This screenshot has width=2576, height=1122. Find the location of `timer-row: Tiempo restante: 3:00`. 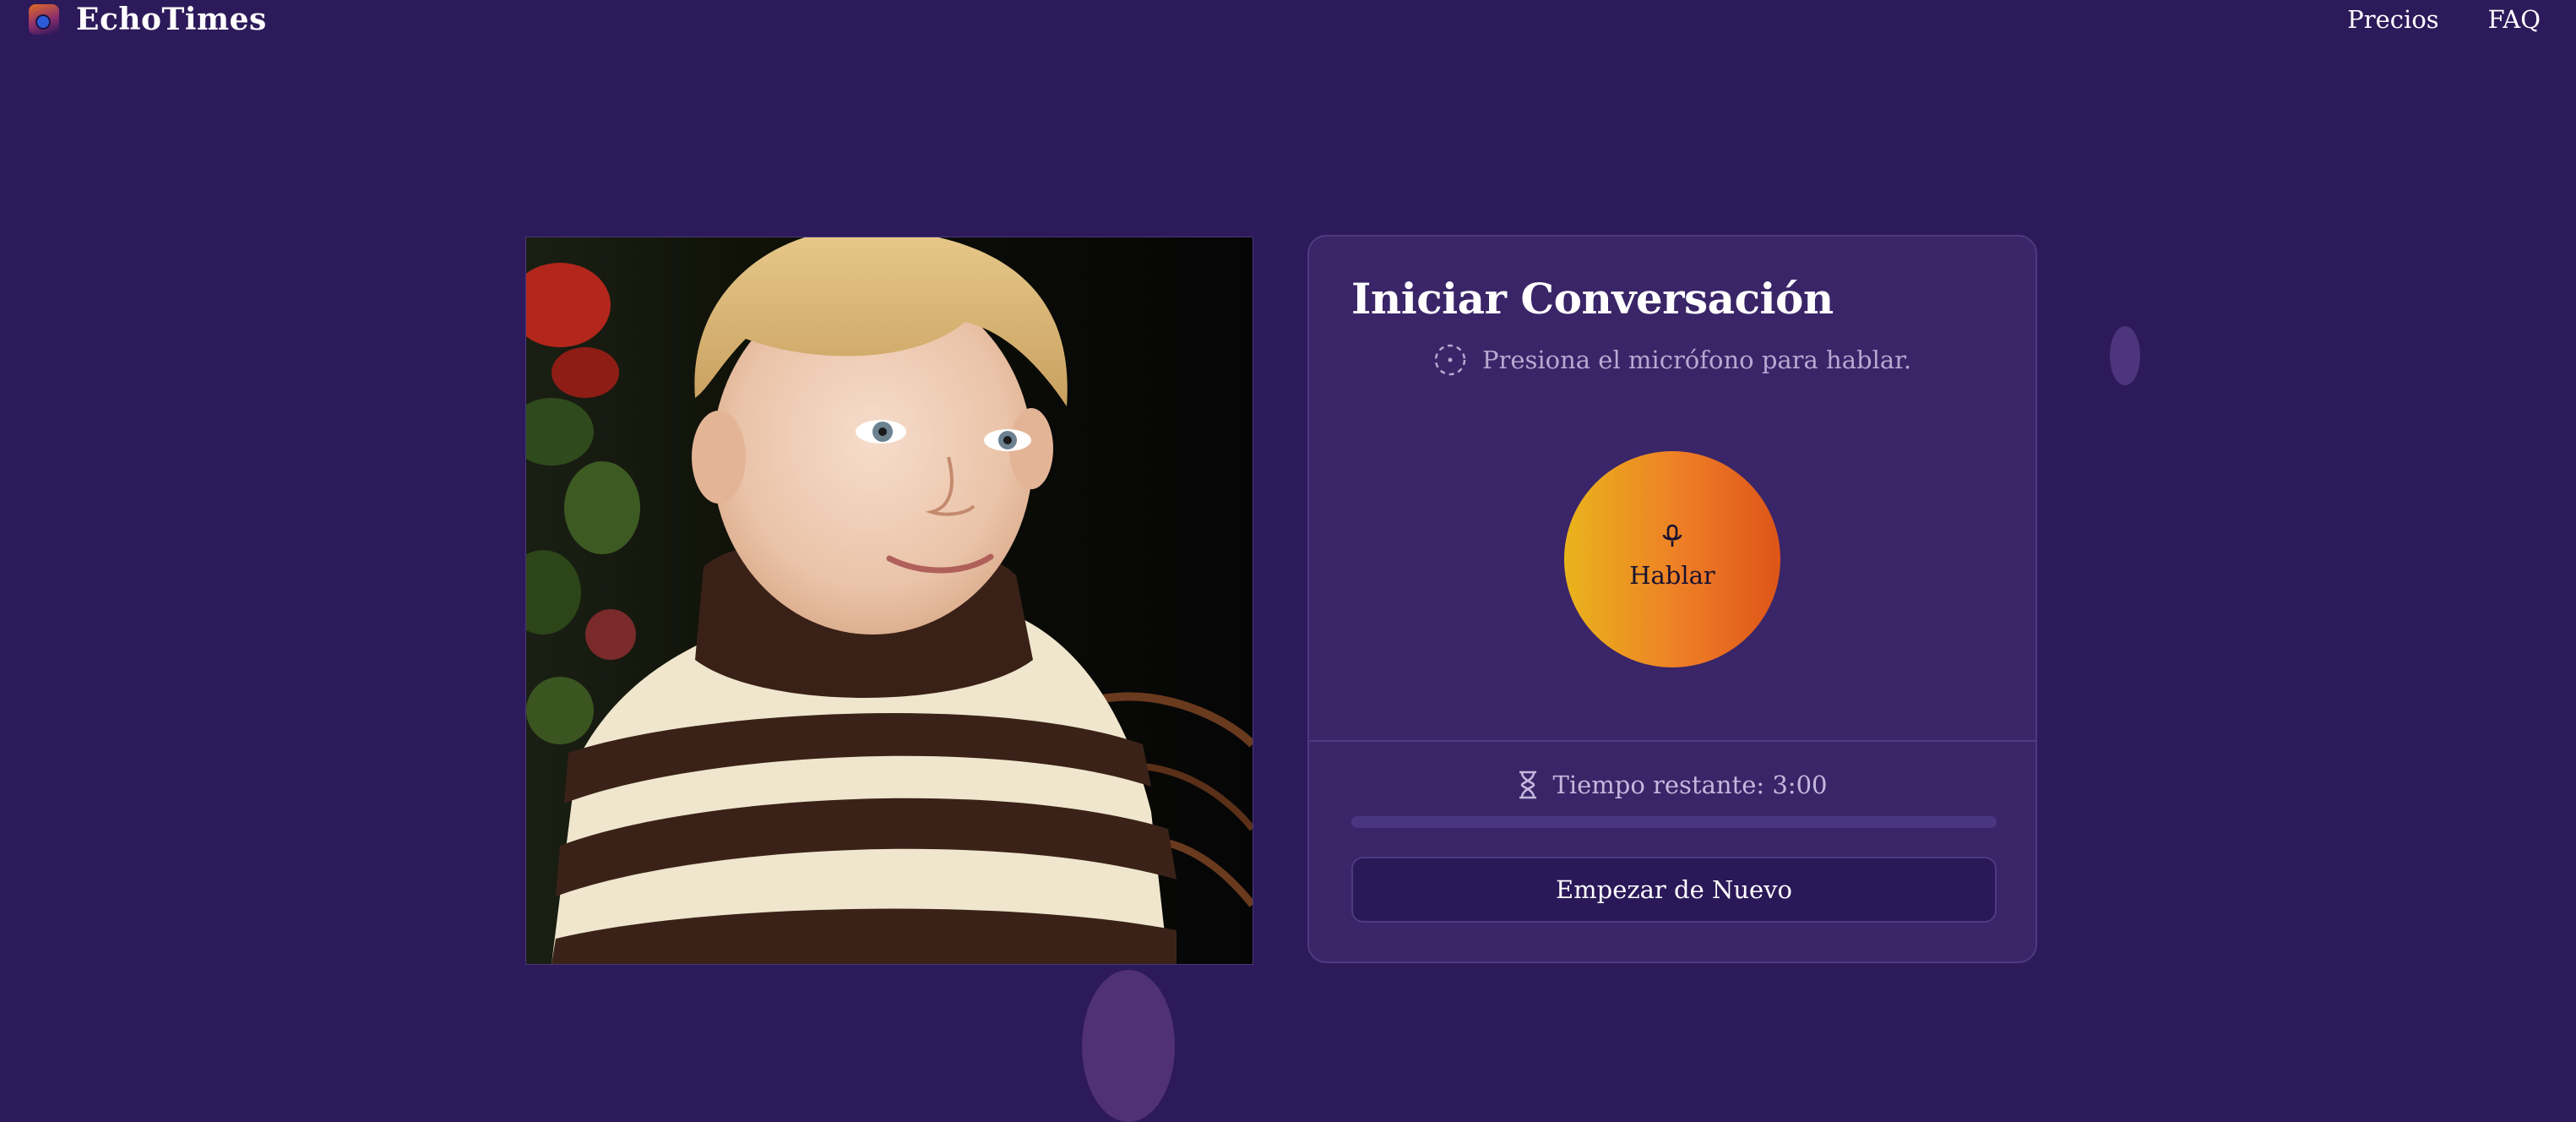

timer-row: Tiempo restante: 3:00 is located at coordinates (1672, 785).